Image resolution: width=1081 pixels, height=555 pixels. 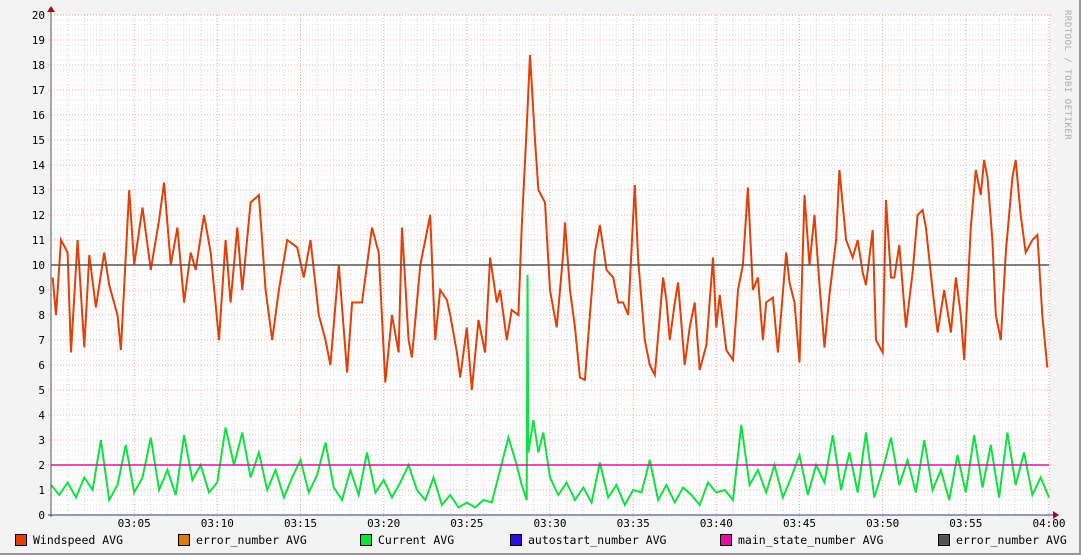 What do you see at coordinates (38, 90) in the screenshot?
I see `y-tick-label: 17` at bounding box center [38, 90].